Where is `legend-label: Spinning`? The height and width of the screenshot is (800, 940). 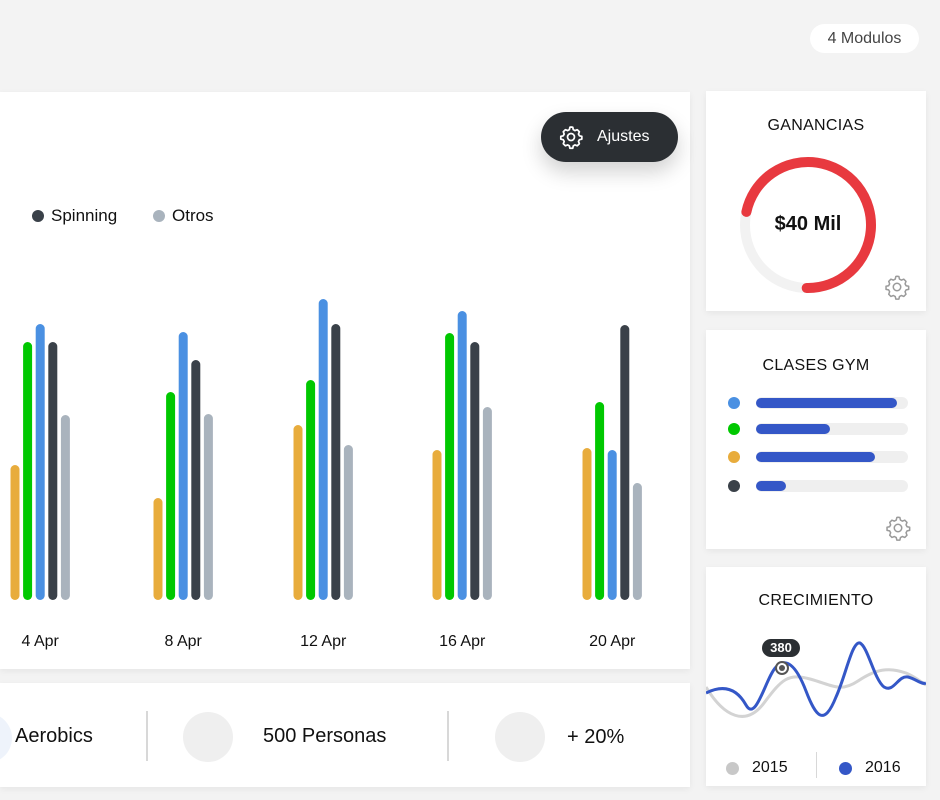
legend-label: Spinning is located at coordinates (84, 215).